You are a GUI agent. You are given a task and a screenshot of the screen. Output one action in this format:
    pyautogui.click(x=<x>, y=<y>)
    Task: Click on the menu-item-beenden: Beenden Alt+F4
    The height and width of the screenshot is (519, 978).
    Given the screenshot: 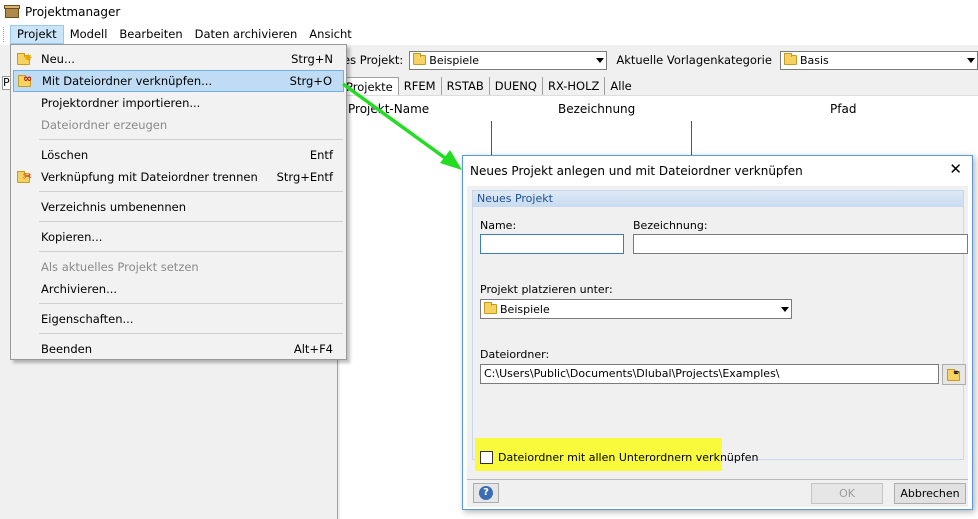 What is the action you would take?
    pyautogui.click(x=178, y=349)
    